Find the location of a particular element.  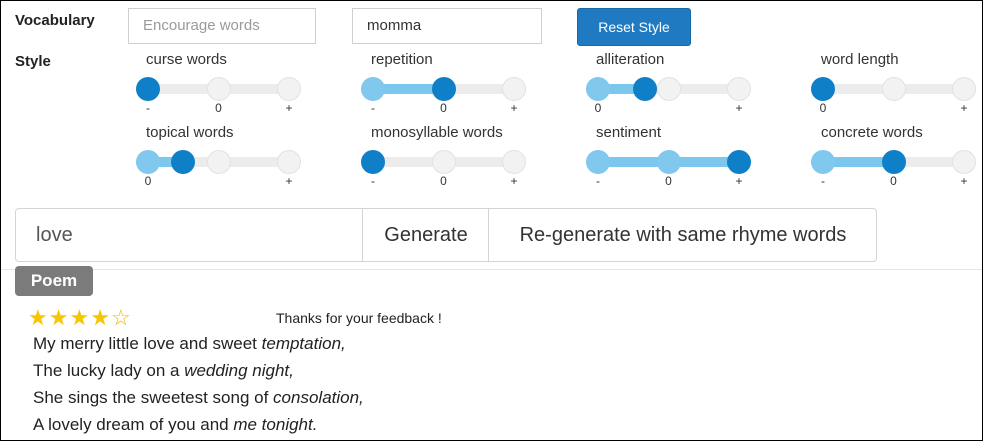

rating-stars: ★★★★☆ is located at coordinates (80, 318).